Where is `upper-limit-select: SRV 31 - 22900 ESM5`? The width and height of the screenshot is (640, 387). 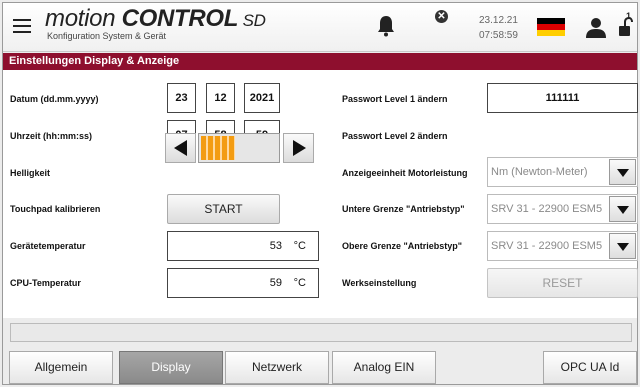 upper-limit-select: SRV 31 - 22900 ESM5 is located at coordinates (562, 246).